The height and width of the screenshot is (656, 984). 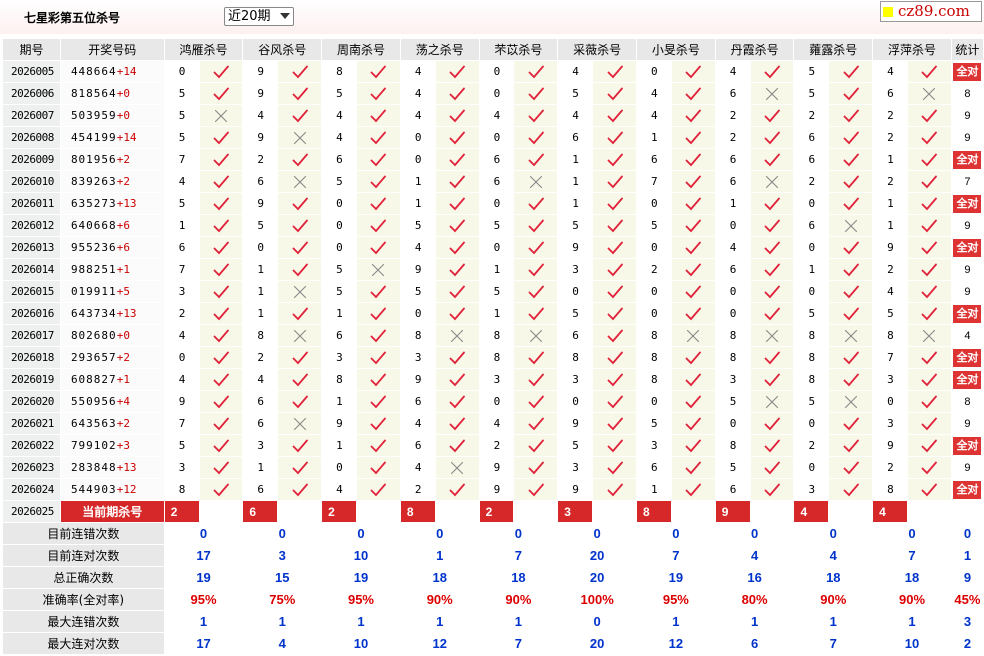 What do you see at coordinates (93, 181) in the screenshot?
I see `draw-digits: 839263` at bounding box center [93, 181].